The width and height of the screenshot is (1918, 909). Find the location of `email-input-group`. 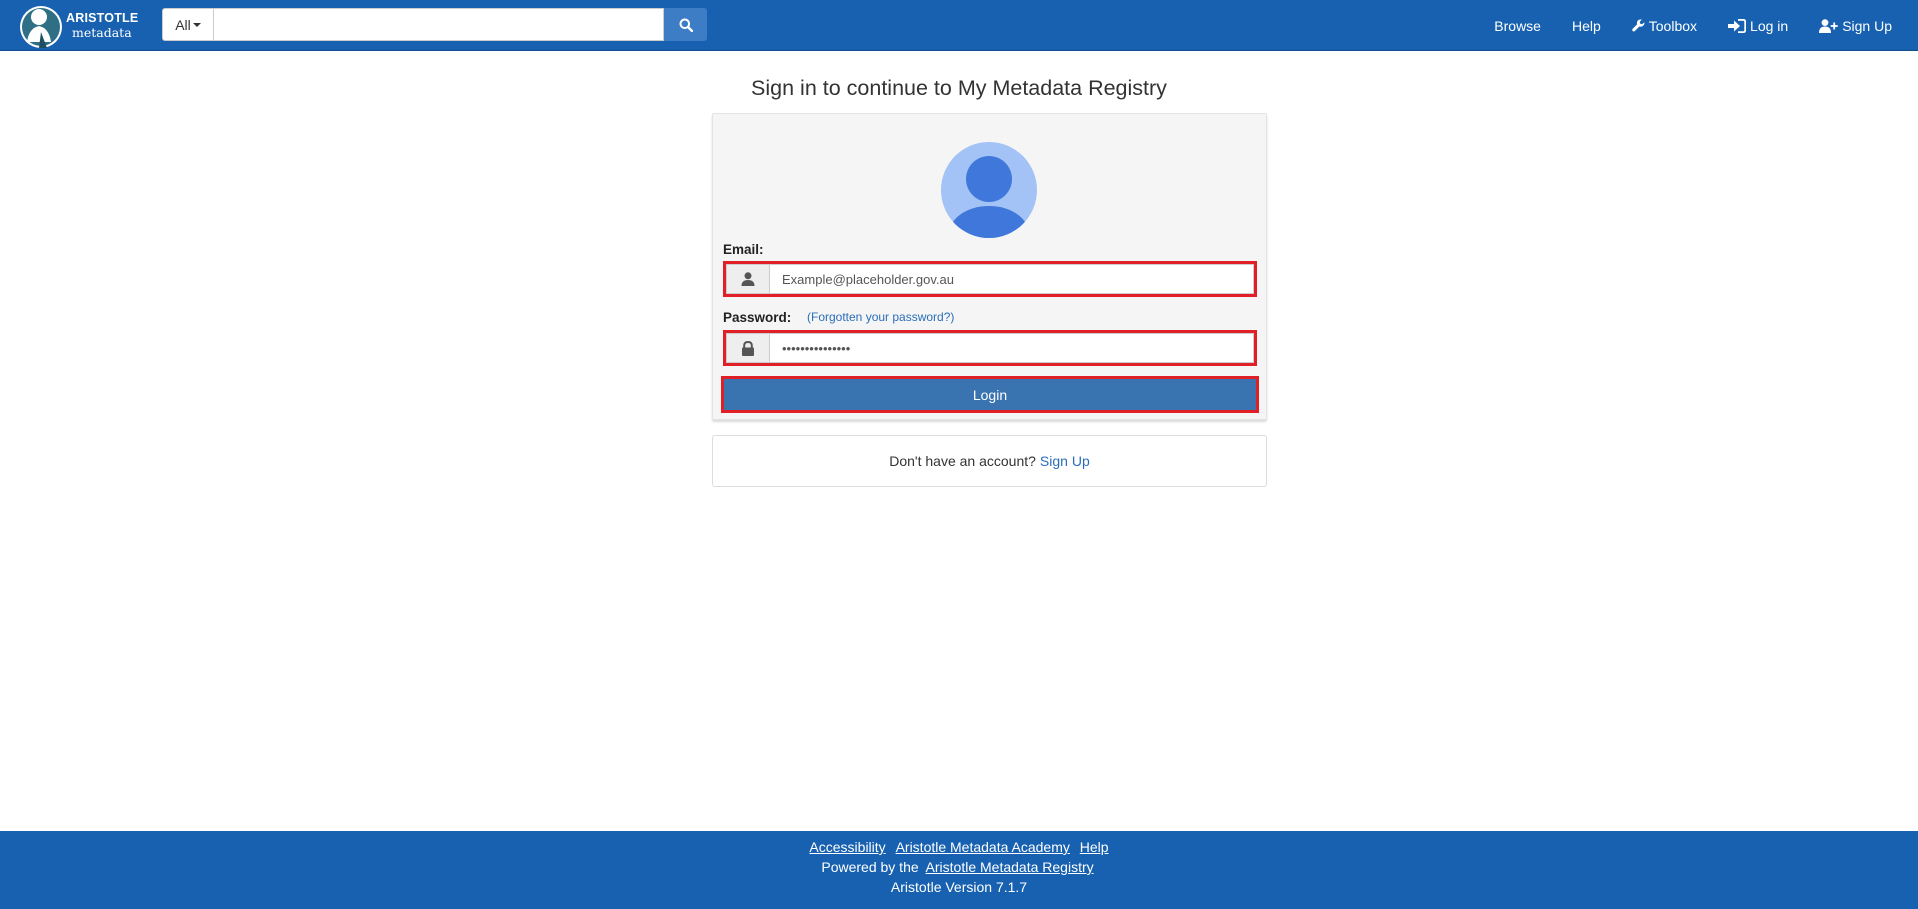

email-input-group is located at coordinates (990, 279).